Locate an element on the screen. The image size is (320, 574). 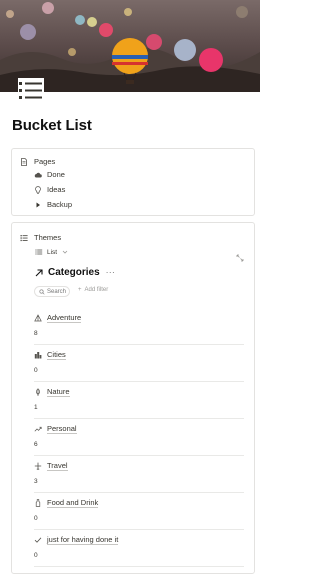
item-label: Adventure is located at coordinates (58, 318).